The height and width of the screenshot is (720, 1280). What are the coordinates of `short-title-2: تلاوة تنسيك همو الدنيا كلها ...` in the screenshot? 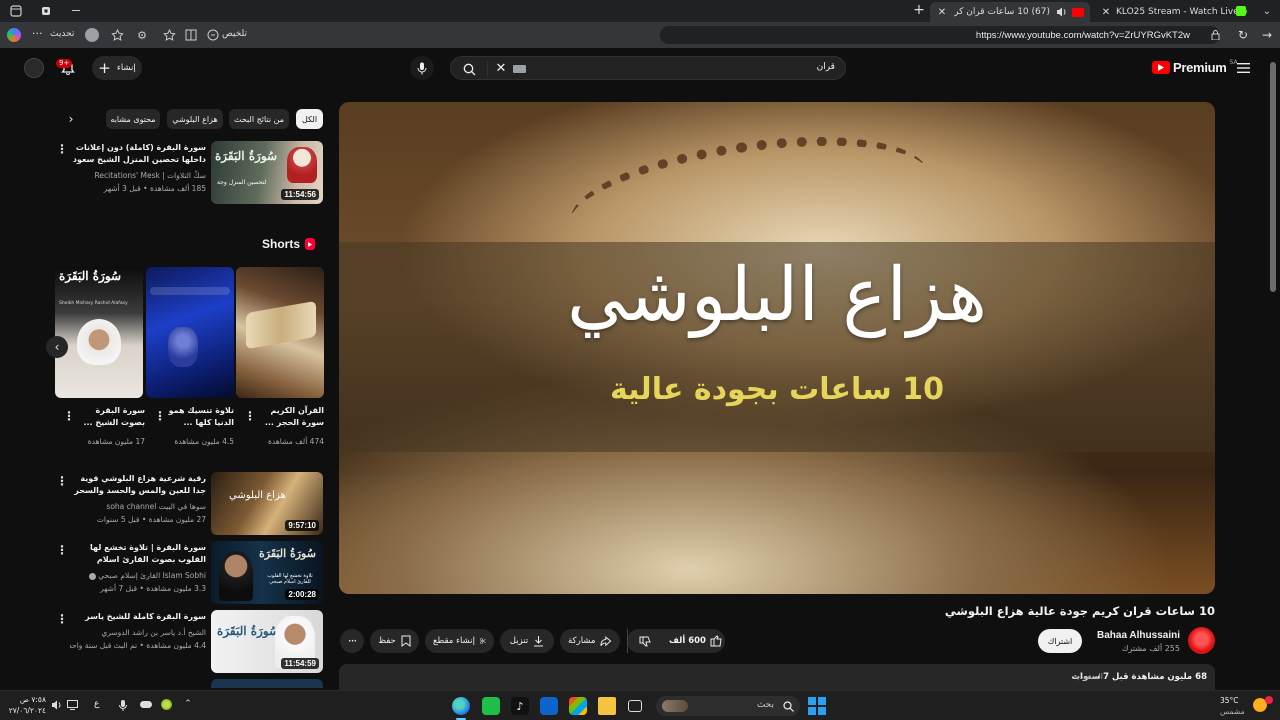 It's located at (199, 417).